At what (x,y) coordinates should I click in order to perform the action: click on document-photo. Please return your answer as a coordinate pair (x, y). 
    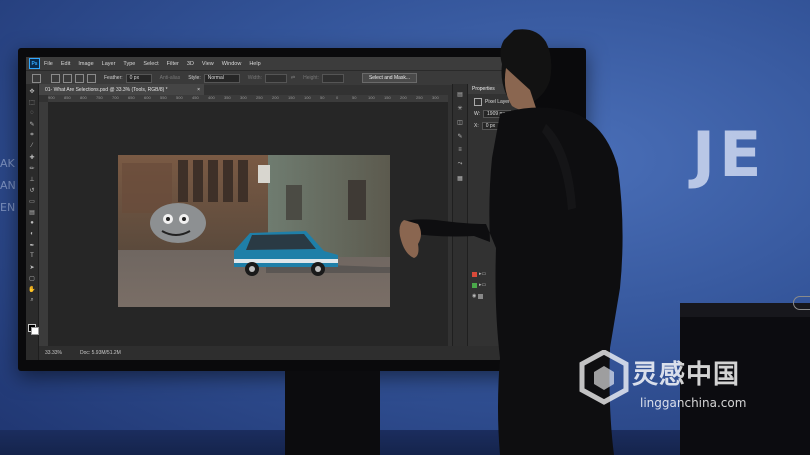
    Looking at the image, I should click on (254, 231).